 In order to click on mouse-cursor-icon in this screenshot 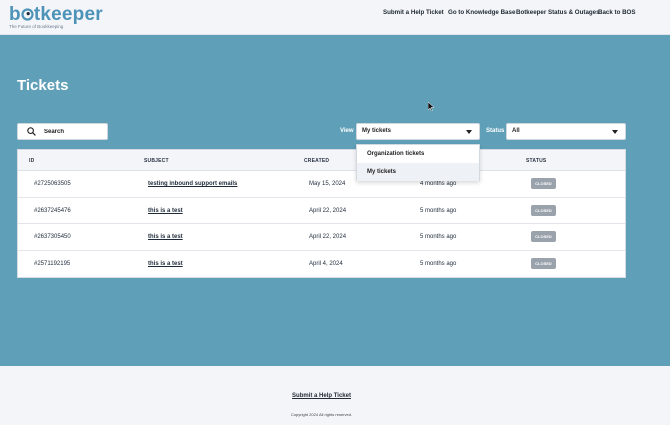, I will do `click(431, 107)`.